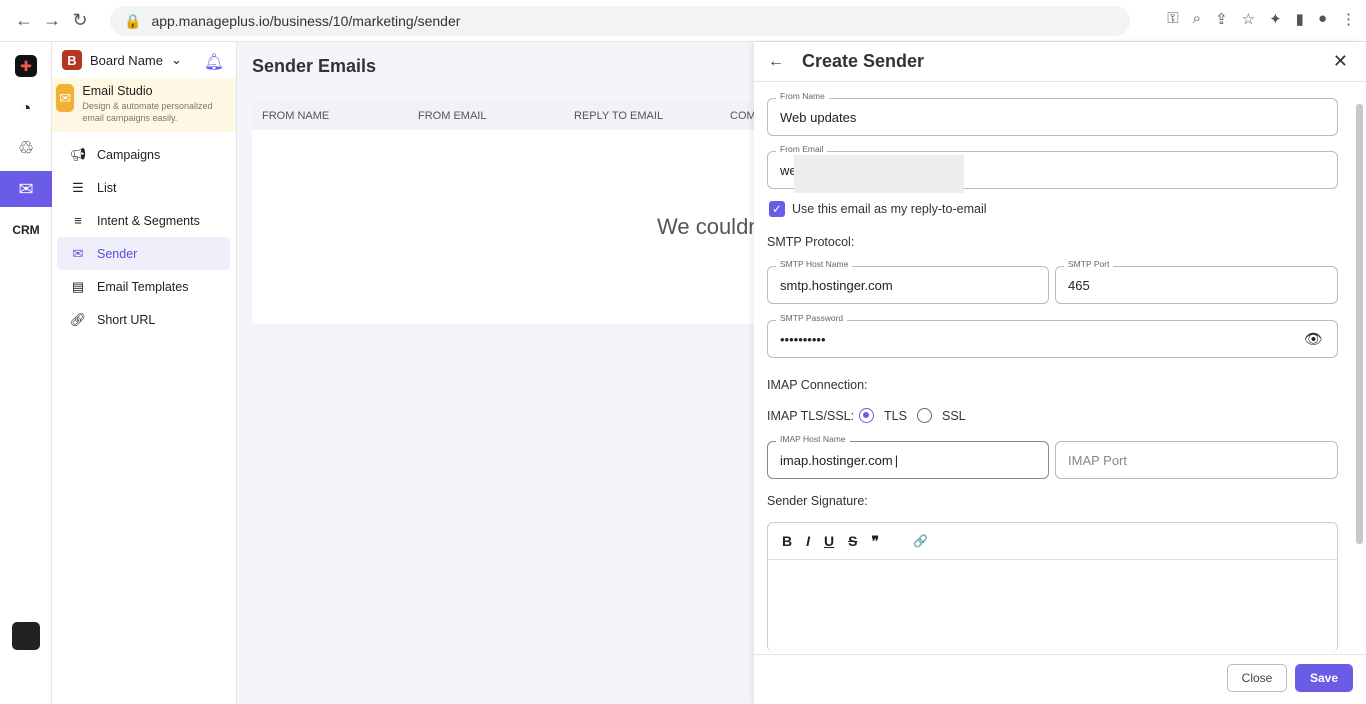 Image resolution: width=1366 pixels, height=704 pixels. What do you see at coordinates (1060, 679) in the screenshot?
I see `panel-footer: Close Save` at bounding box center [1060, 679].